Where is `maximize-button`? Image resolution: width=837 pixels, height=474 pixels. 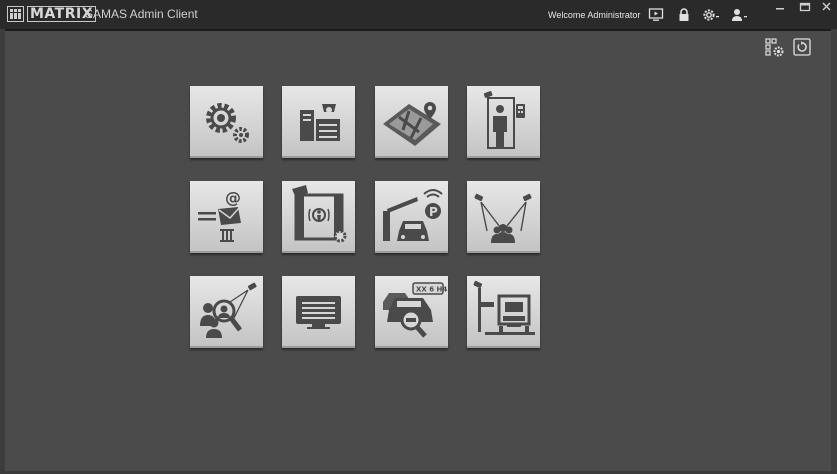
maximize-button is located at coordinates (805, 7).